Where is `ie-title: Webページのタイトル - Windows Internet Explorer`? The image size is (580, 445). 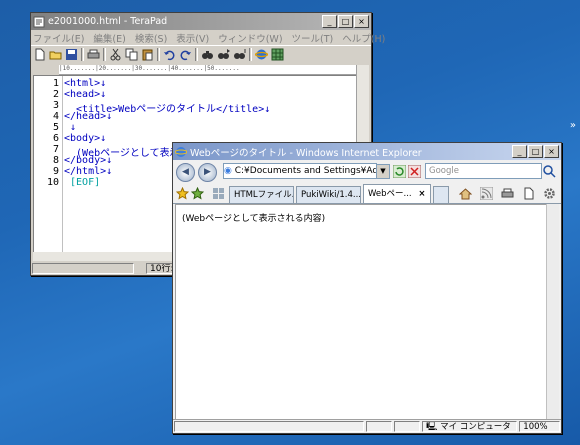 ie-title: Webページのタイトル - Windows Internet Explorer is located at coordinates (306, 153).